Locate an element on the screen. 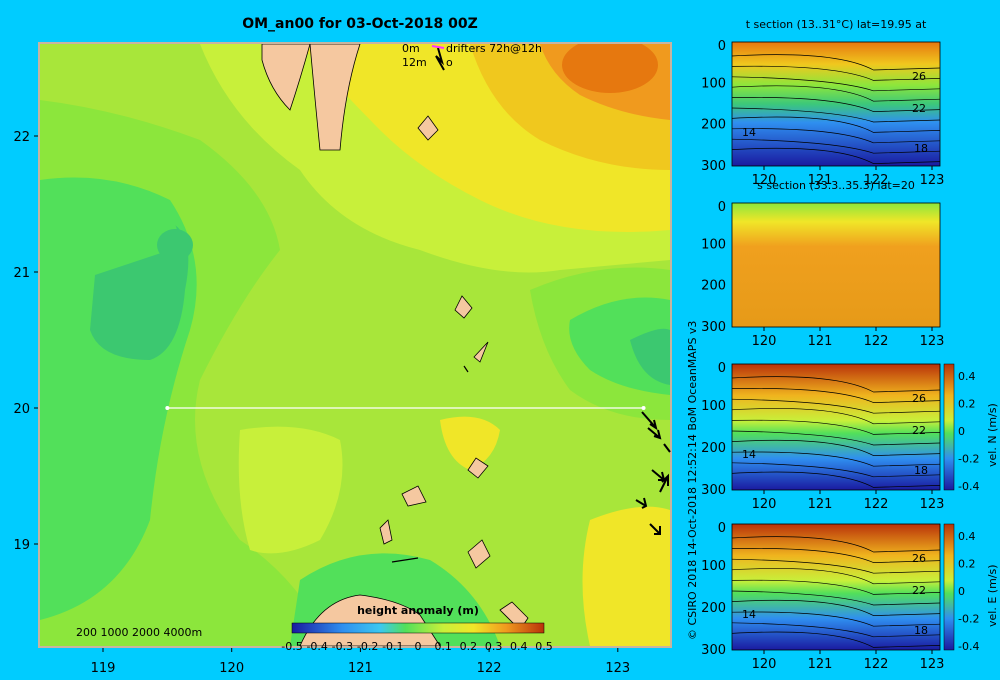 This screenshot has width=1000, height=680. panel-title: s section (33.3..35.3) lat=20 is located at coordinates (836, 185).